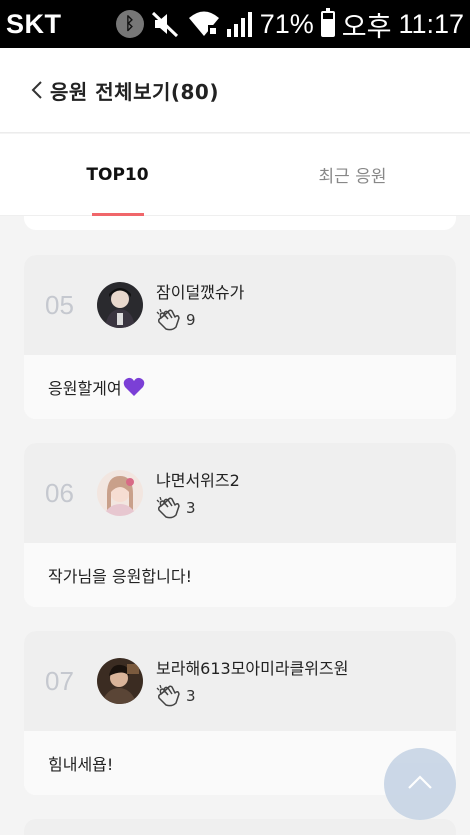 The image size is (470, 835). What do you see at coordinates (239, 24) in the screenshot?
I see `signal-icon` at bounding box center [239, 24].